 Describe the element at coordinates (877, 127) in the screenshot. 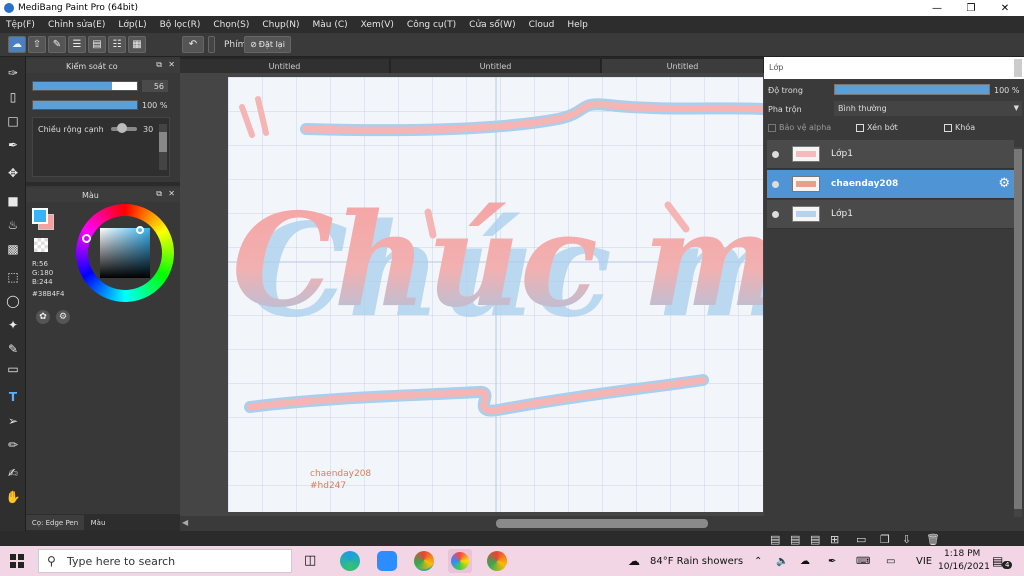

I see `clip-checkbox: Xén bớt` at that location.